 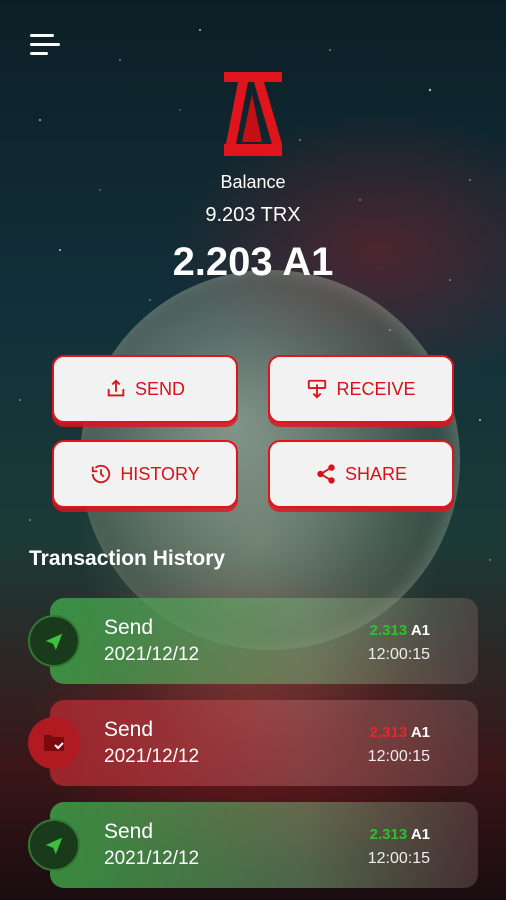 What do you see at coordinates (375, 473) in the screenshot?
I see `share-button-label: SHARE` at bounding box center [375, 473].